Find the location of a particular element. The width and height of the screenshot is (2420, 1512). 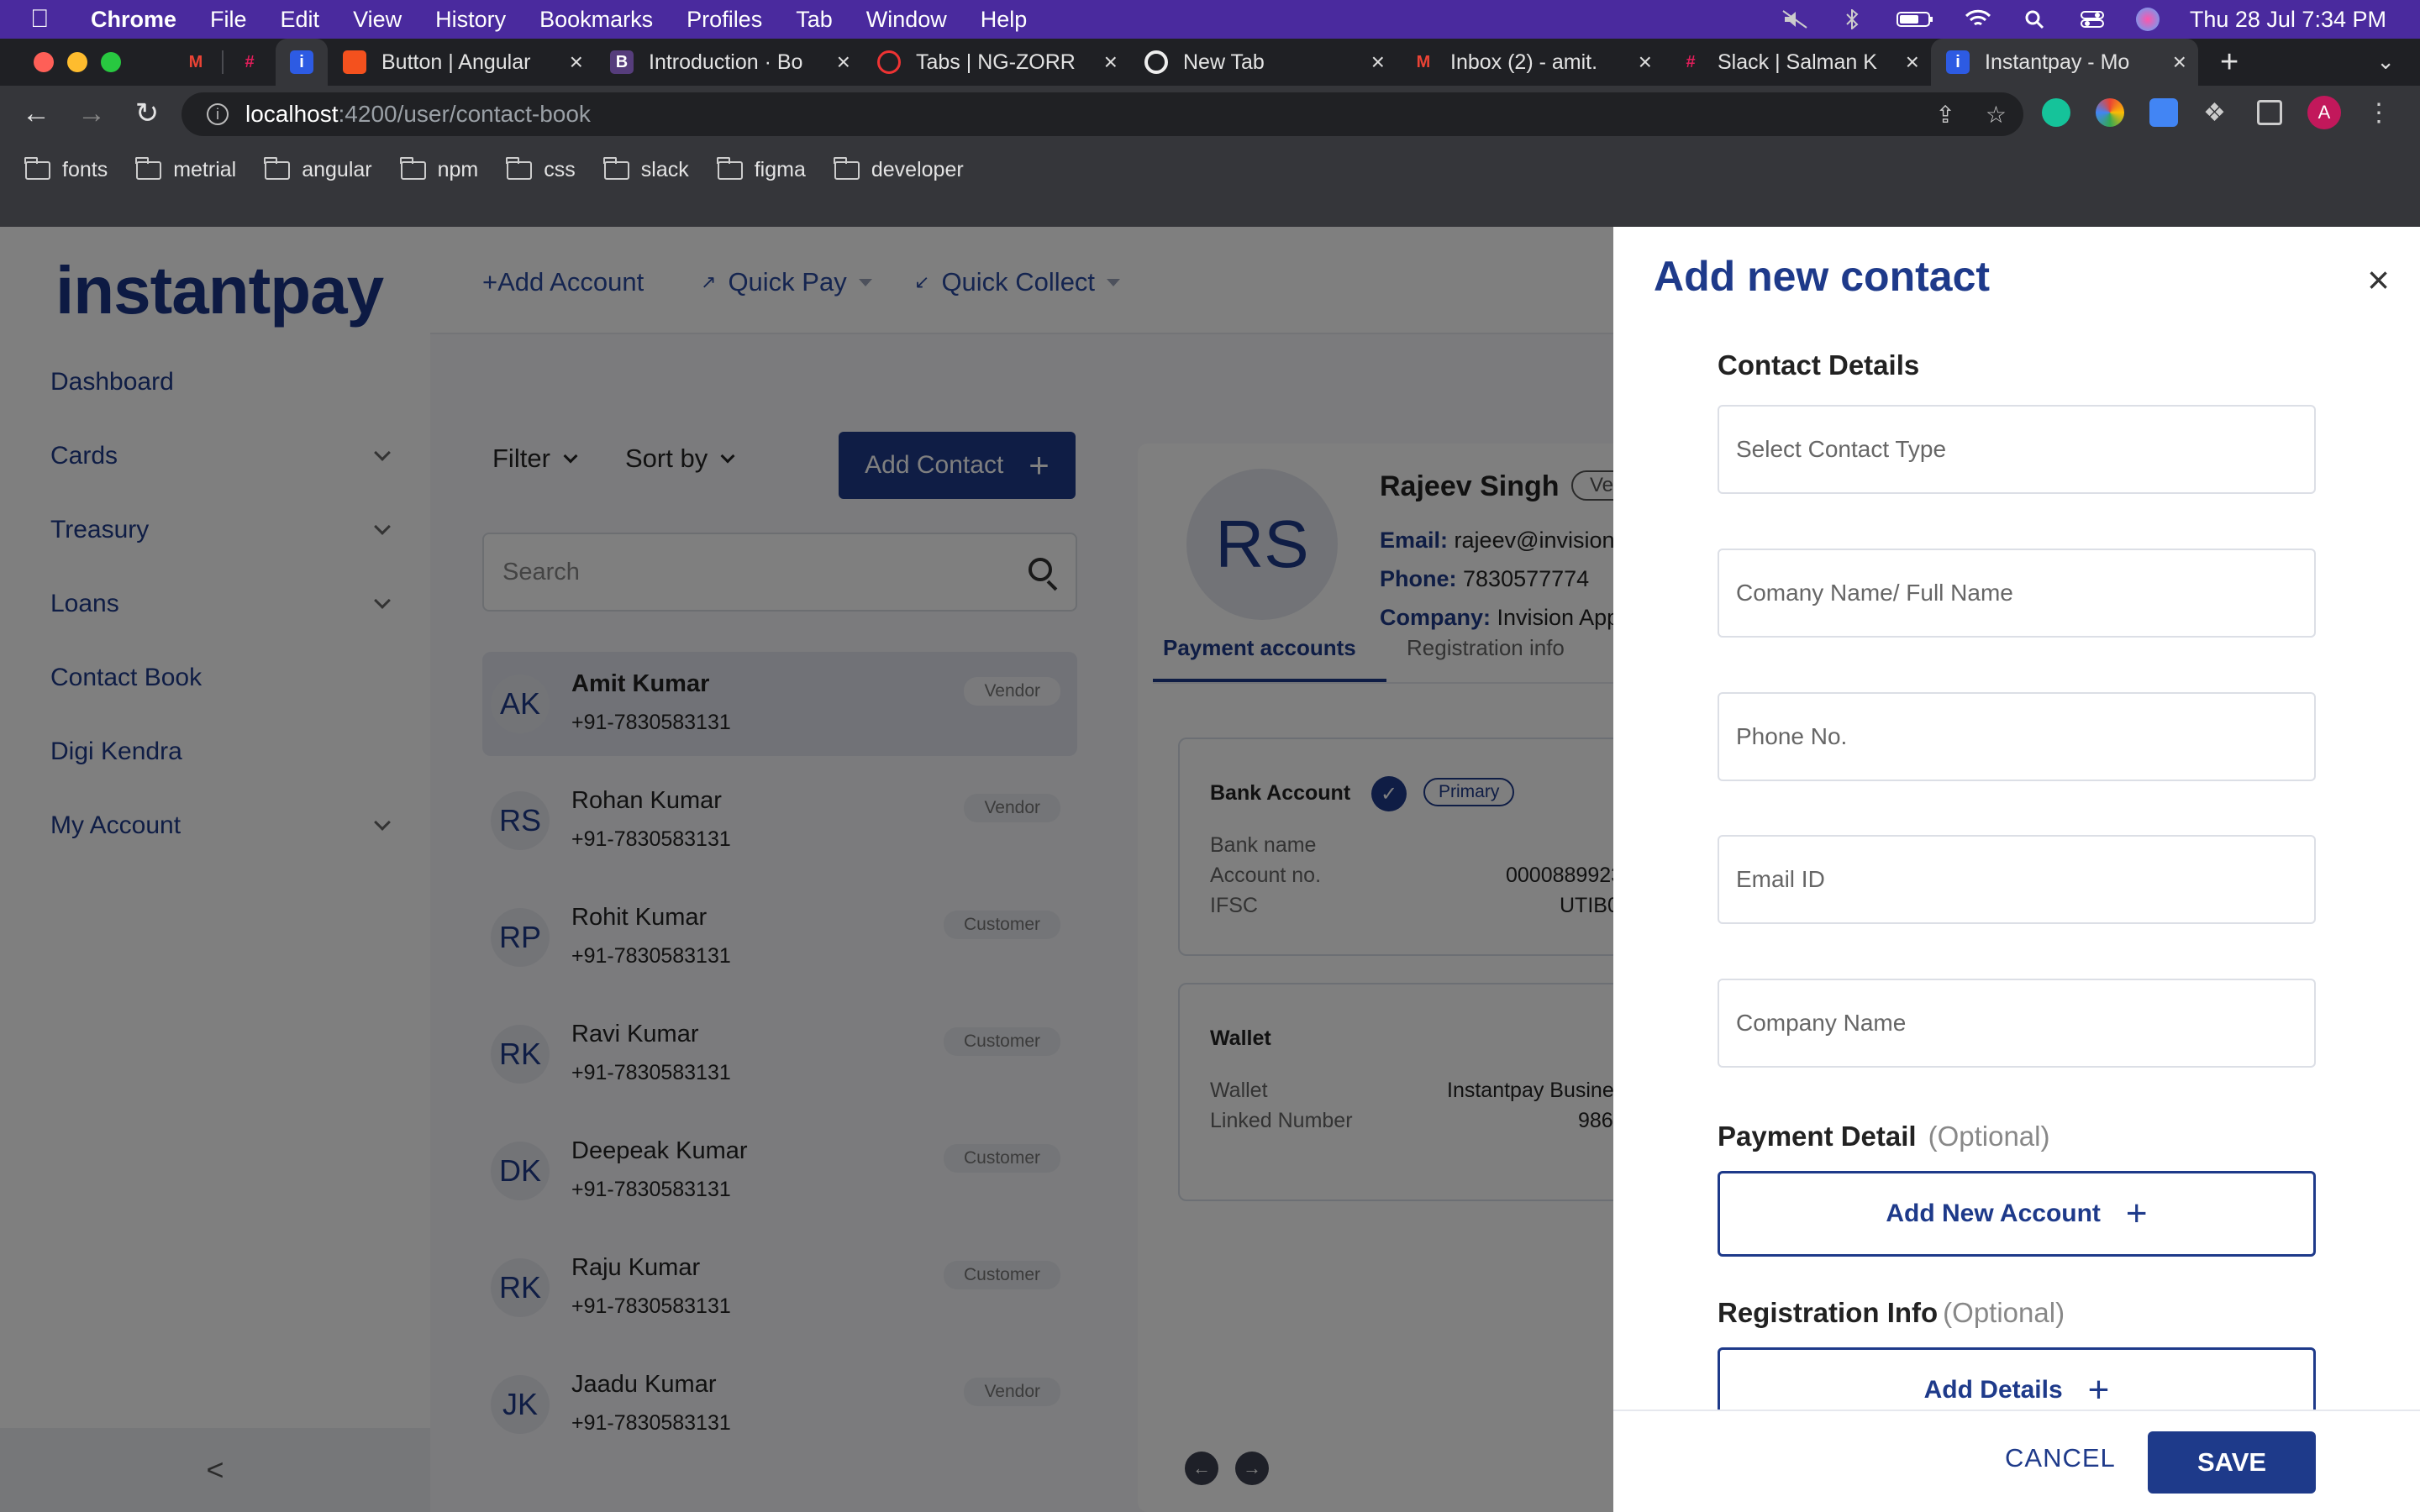

tab-instantpay: i Instantpay - Mo × is located at coordinates (2064, 62).